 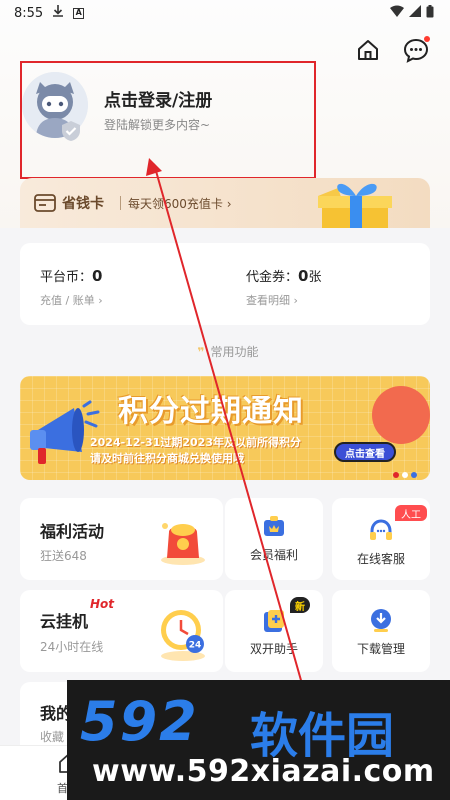 I want to click on welfare-subtitle: 狂送648, so click(x=63, y=556).